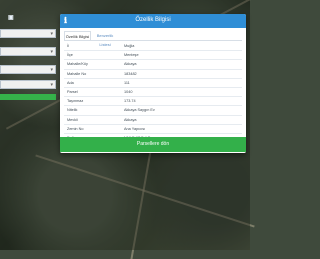 The width and height of the screenshot is (320, 259). I want to click on row-label: Ada, so click(70, 82).